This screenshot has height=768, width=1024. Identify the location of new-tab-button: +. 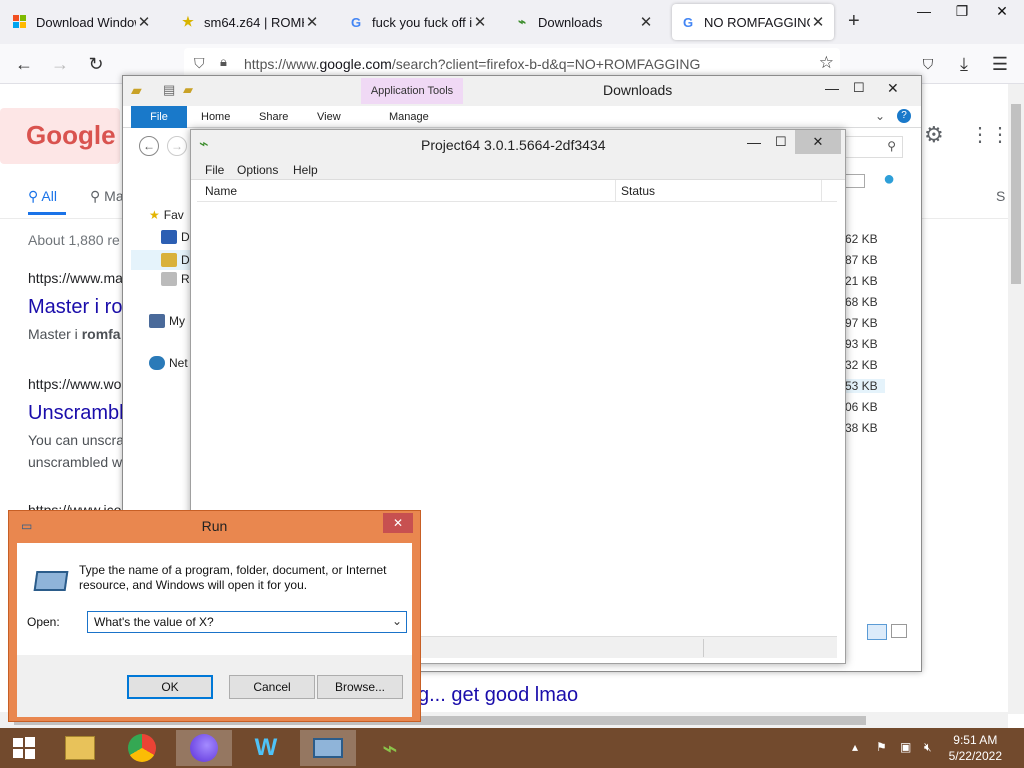
(854, 21).